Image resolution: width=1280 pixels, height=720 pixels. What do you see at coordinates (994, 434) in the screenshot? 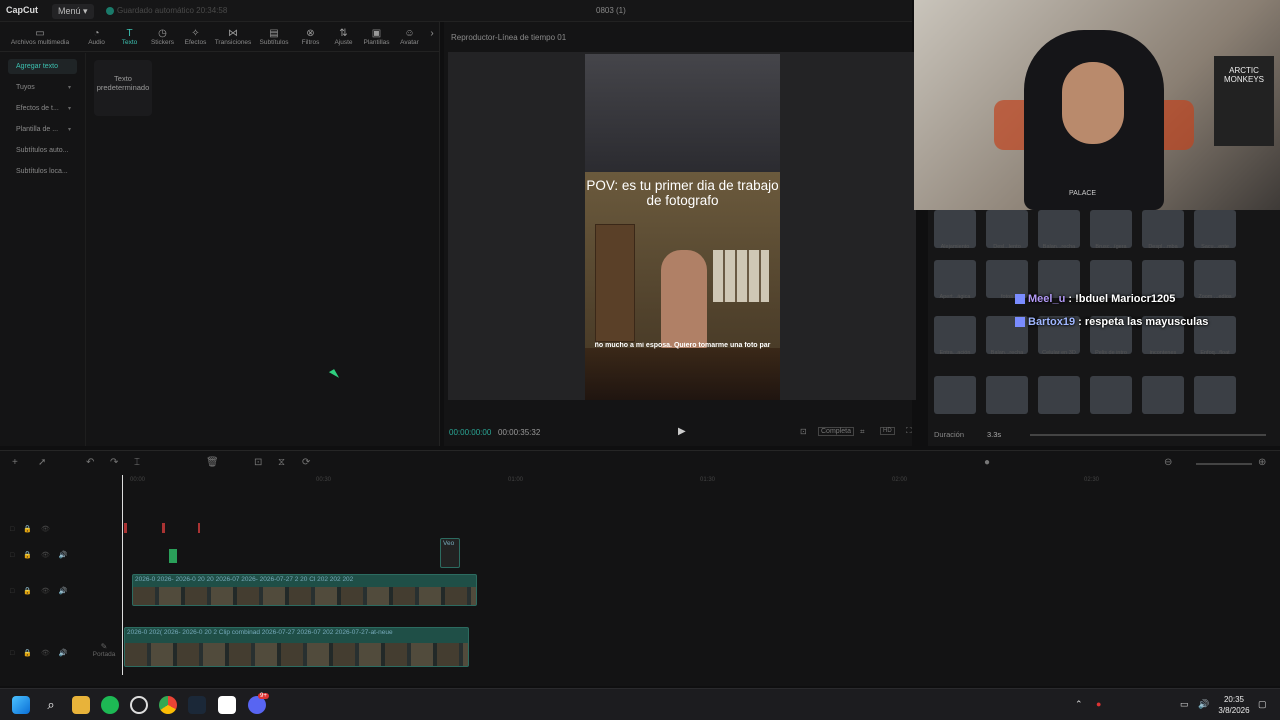
I see `duration-value: 3.3s` at bounding box center [994, 434].